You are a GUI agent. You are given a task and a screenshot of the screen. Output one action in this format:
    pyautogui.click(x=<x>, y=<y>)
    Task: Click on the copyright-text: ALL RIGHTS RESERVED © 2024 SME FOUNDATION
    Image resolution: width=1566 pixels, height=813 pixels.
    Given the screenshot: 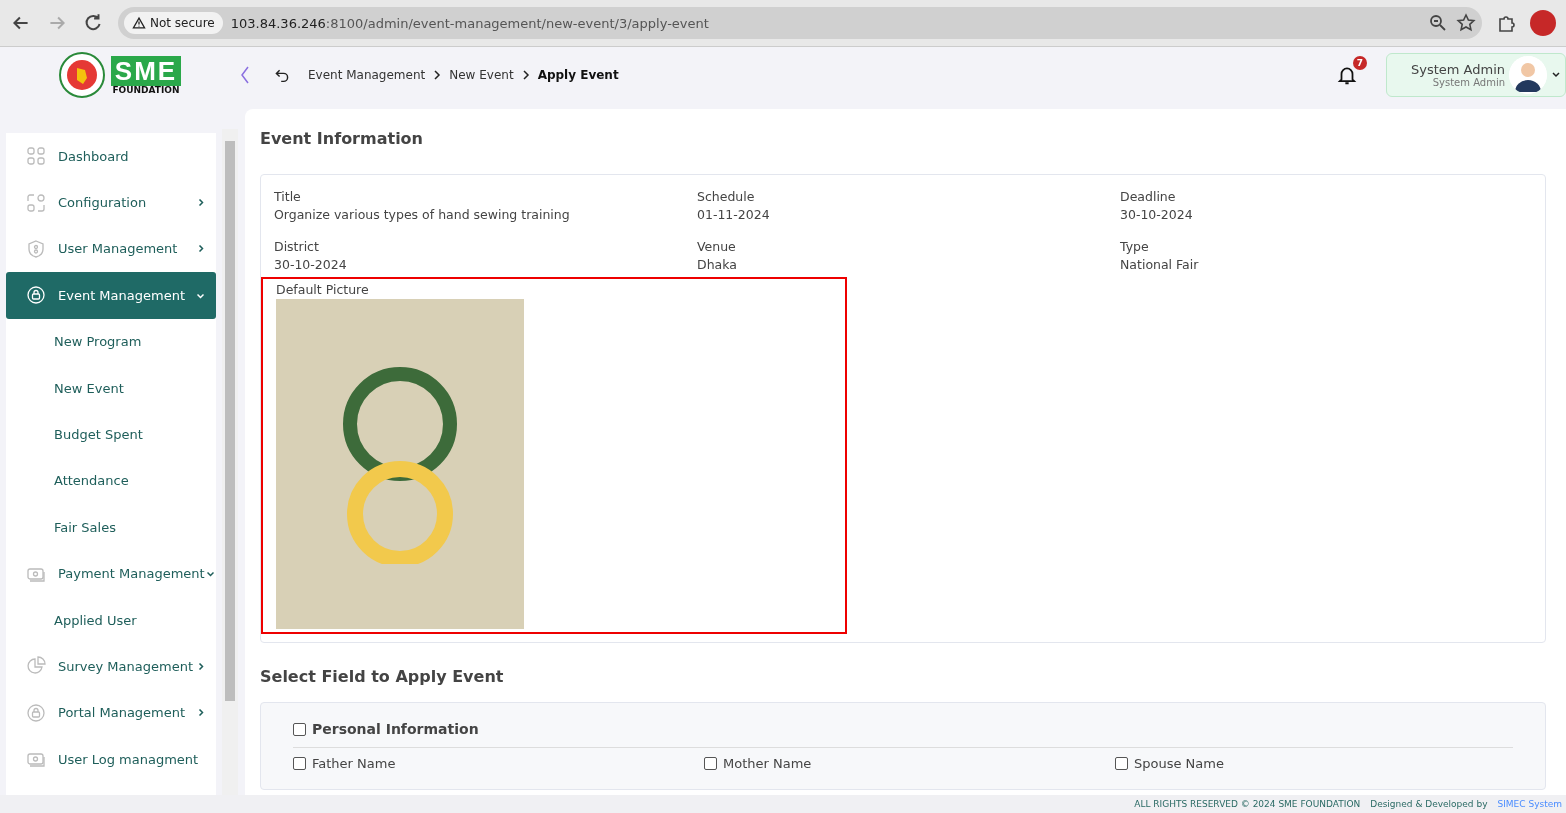 What is the action you would take?
    pyautogui.click(x=1247, y=804)
    